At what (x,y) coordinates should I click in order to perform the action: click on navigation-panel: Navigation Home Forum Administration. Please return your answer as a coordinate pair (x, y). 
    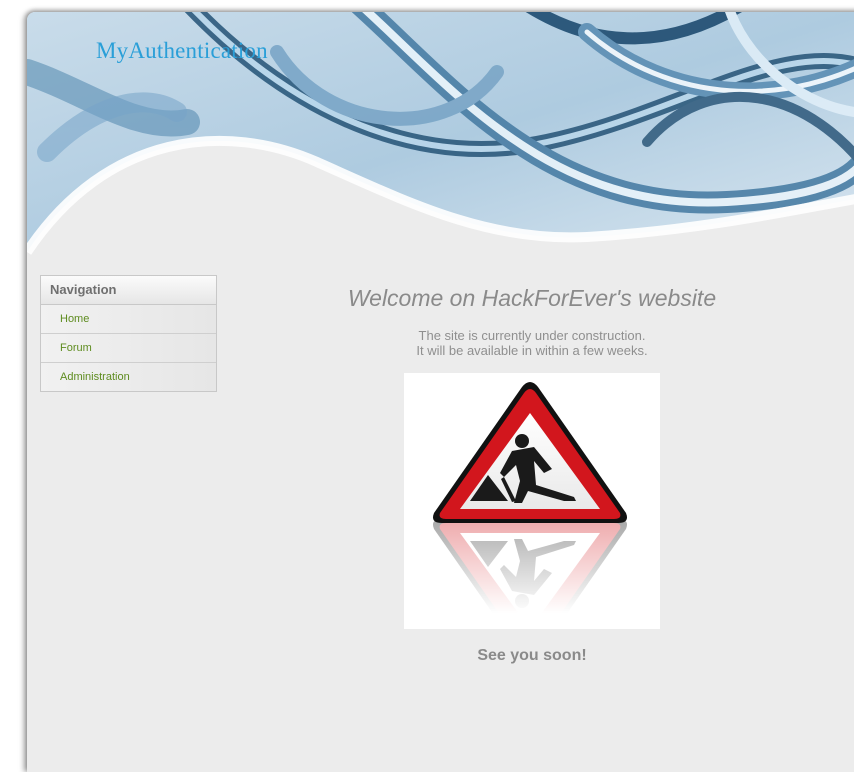
    Looking at the image, I should click on (128, 333).